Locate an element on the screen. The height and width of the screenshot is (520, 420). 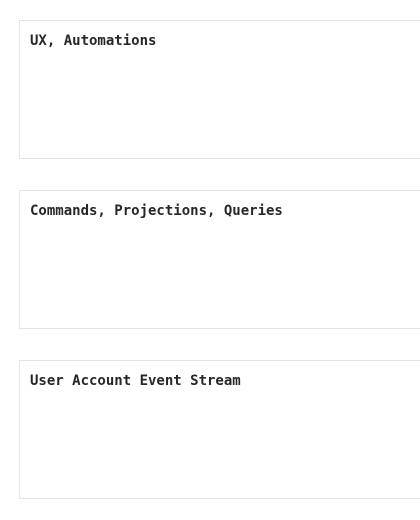
swimlane-label: UX, Automations is located at coordinates (93, 41).